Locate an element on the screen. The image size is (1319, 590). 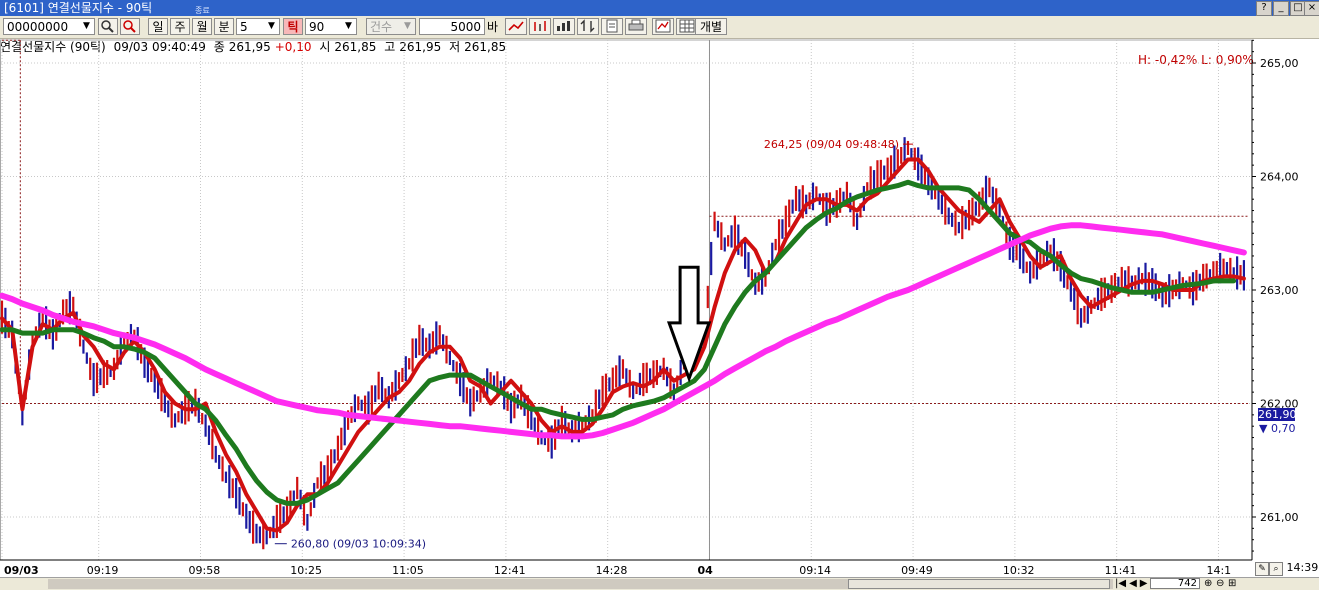
x-tick-label: 11:41 is located at coordinates (1121, 570).